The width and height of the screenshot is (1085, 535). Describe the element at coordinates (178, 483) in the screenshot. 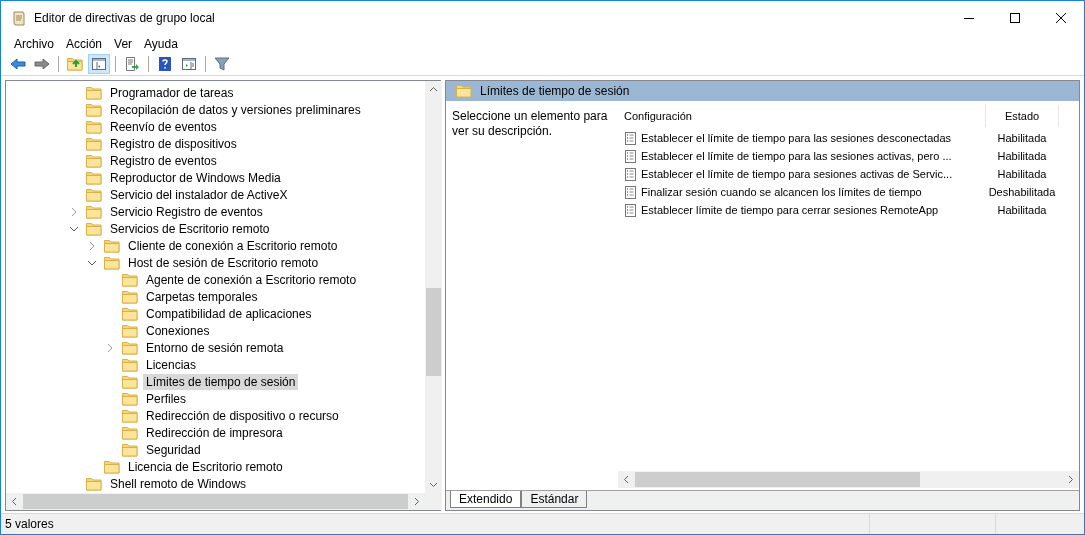

I see `tree-item: Shell remoto de Windows` at that location.